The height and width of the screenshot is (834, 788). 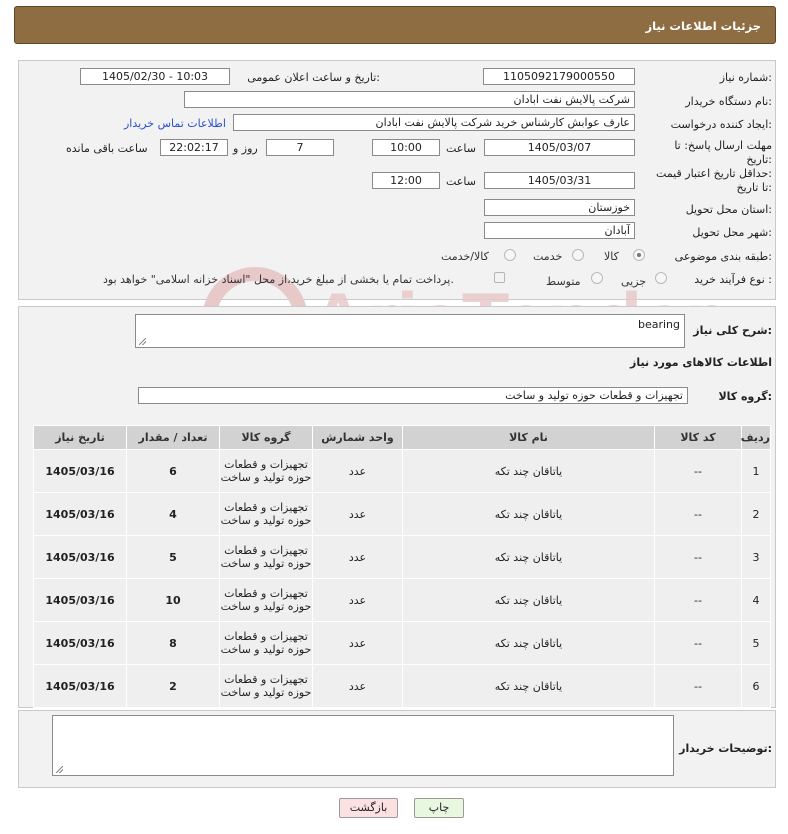 I want to click on general-desc-text: bearing, so click(x=658, y=324).